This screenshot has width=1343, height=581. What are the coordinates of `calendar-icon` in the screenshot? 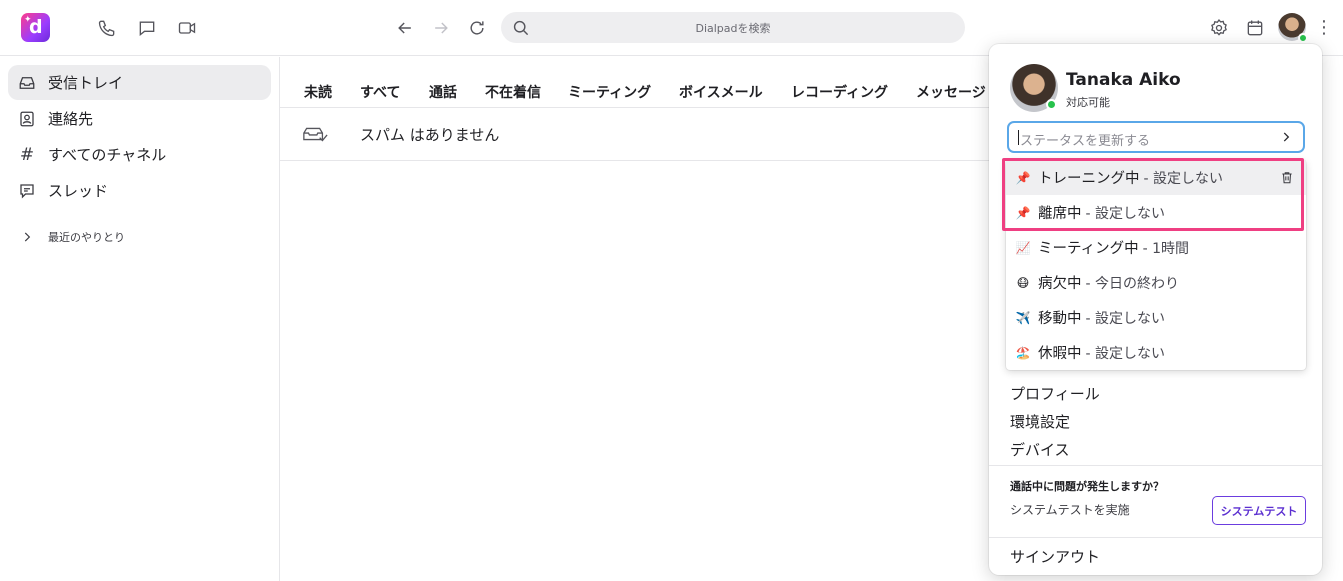 It's located at (1255, 28).